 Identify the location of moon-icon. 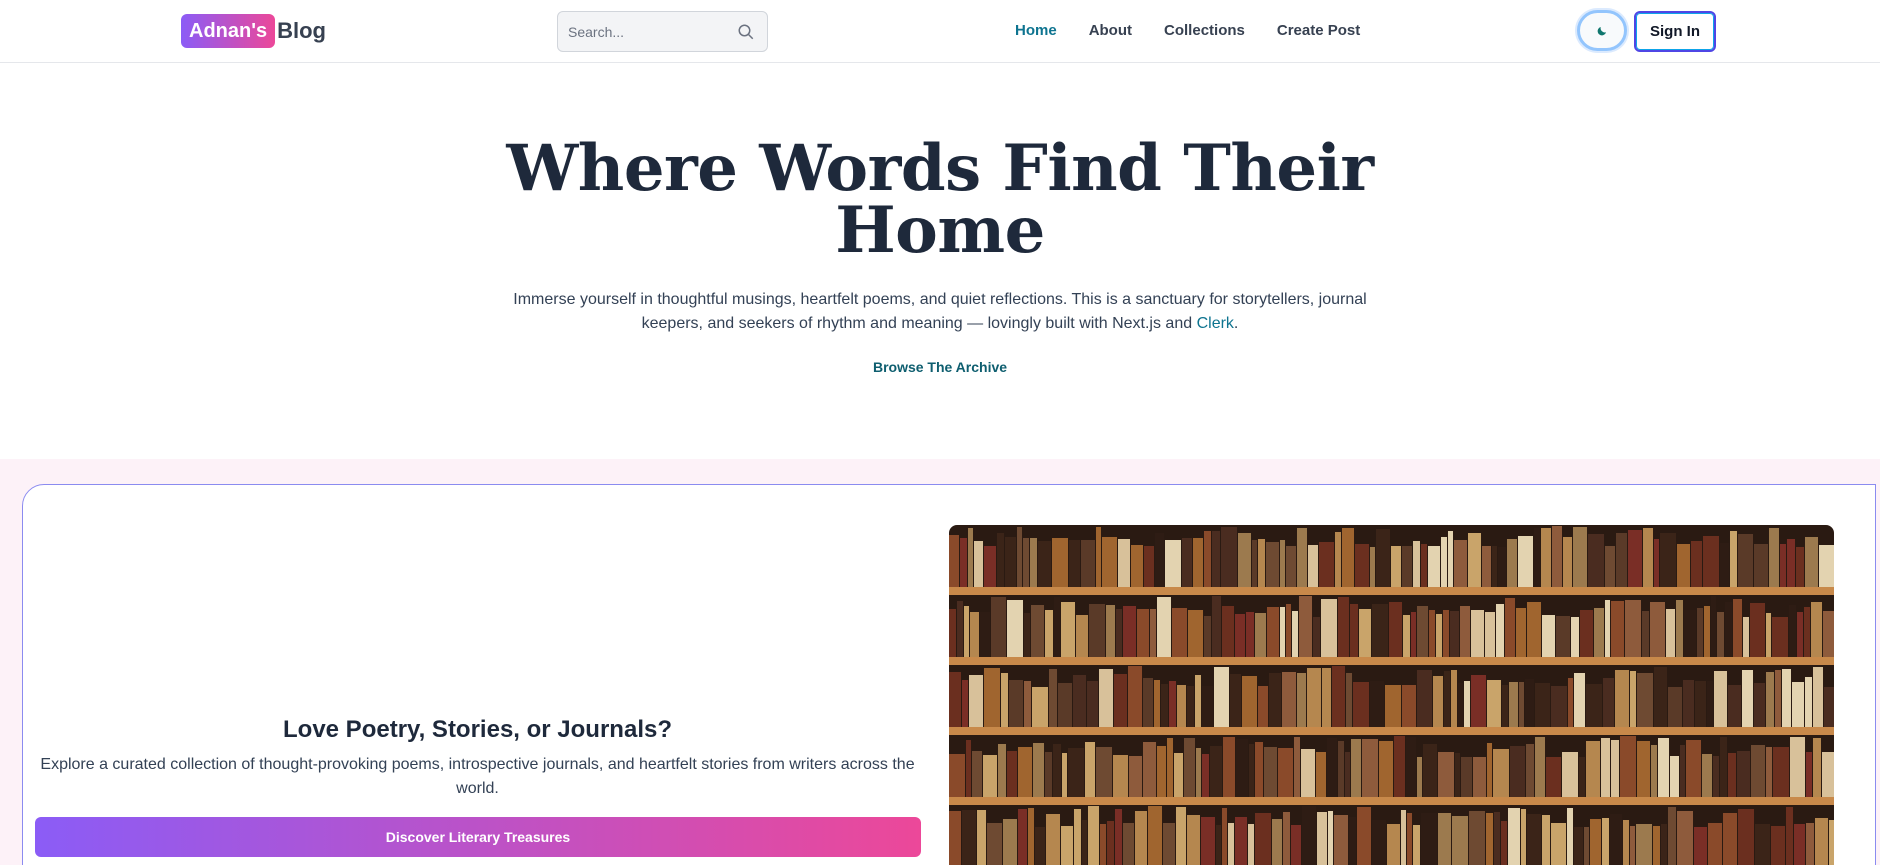
(1601, 30).